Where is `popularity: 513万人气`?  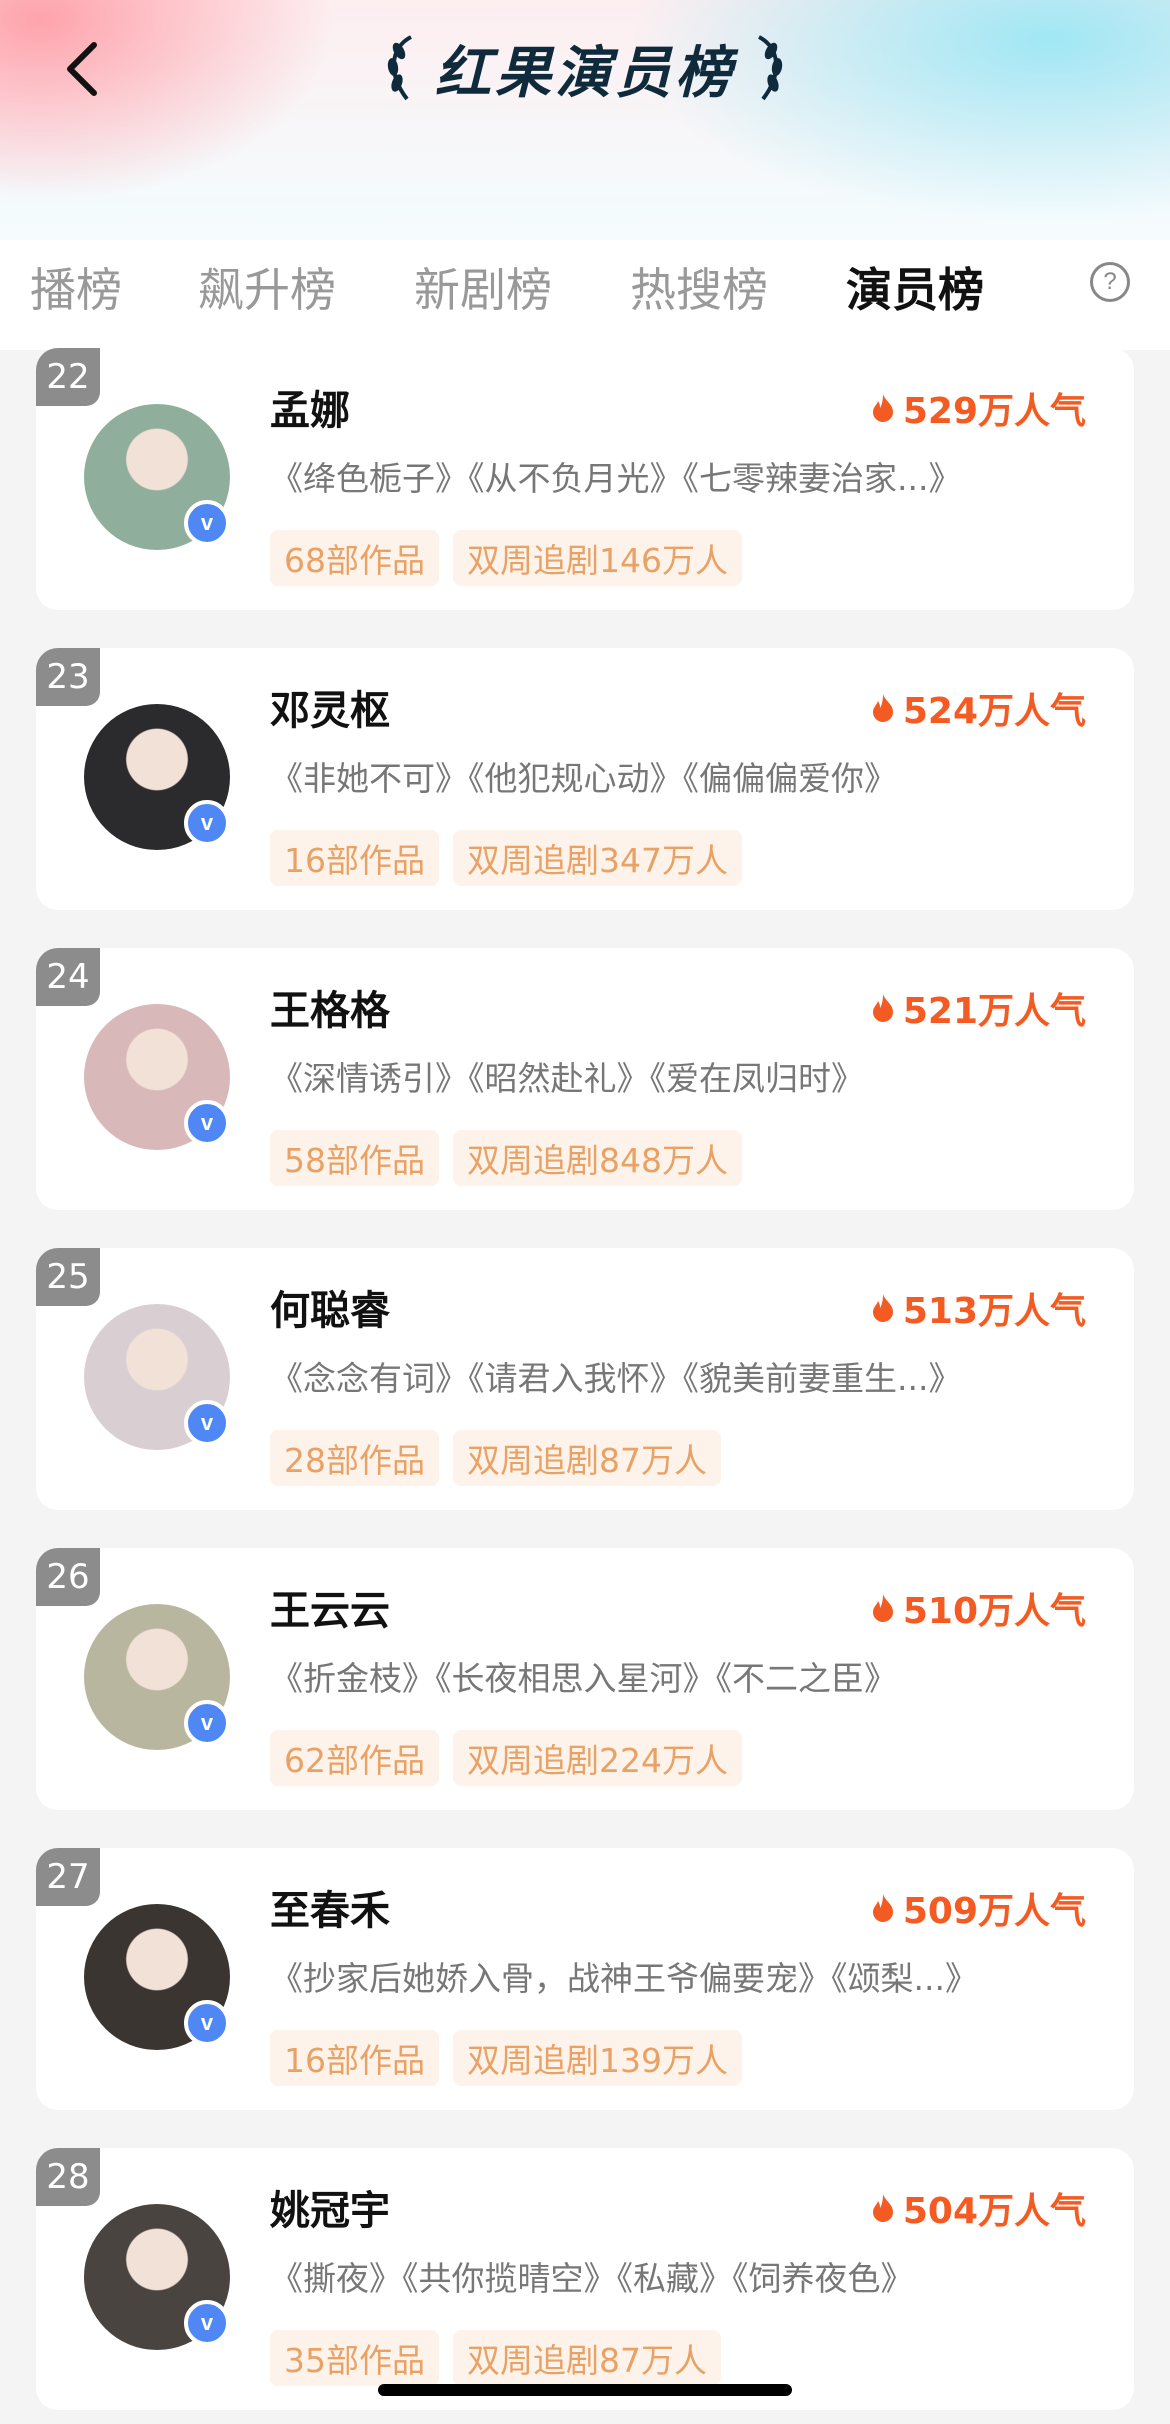 popularity: 513万人气 is located at coordinates (978, 1308).